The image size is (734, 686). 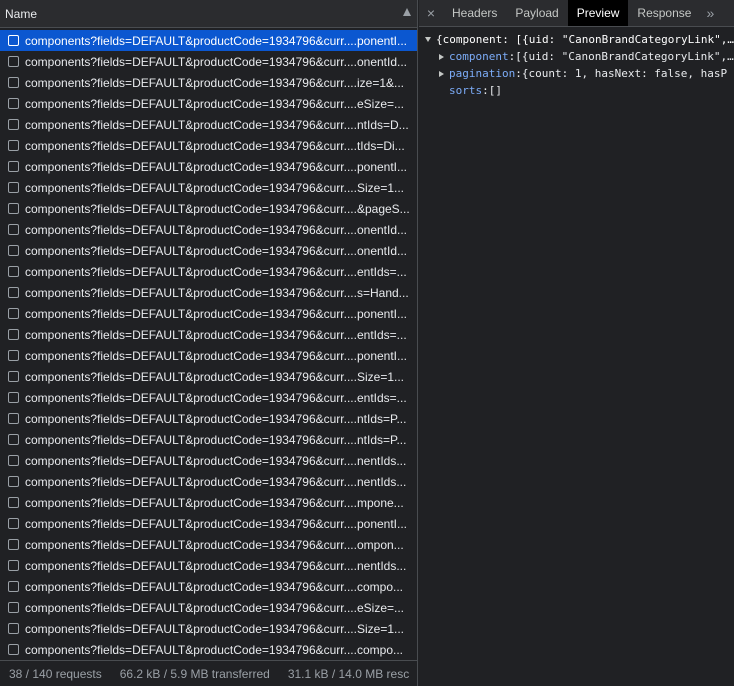 I want to click on tab-preview: Preview, so click(x=598, y=13).